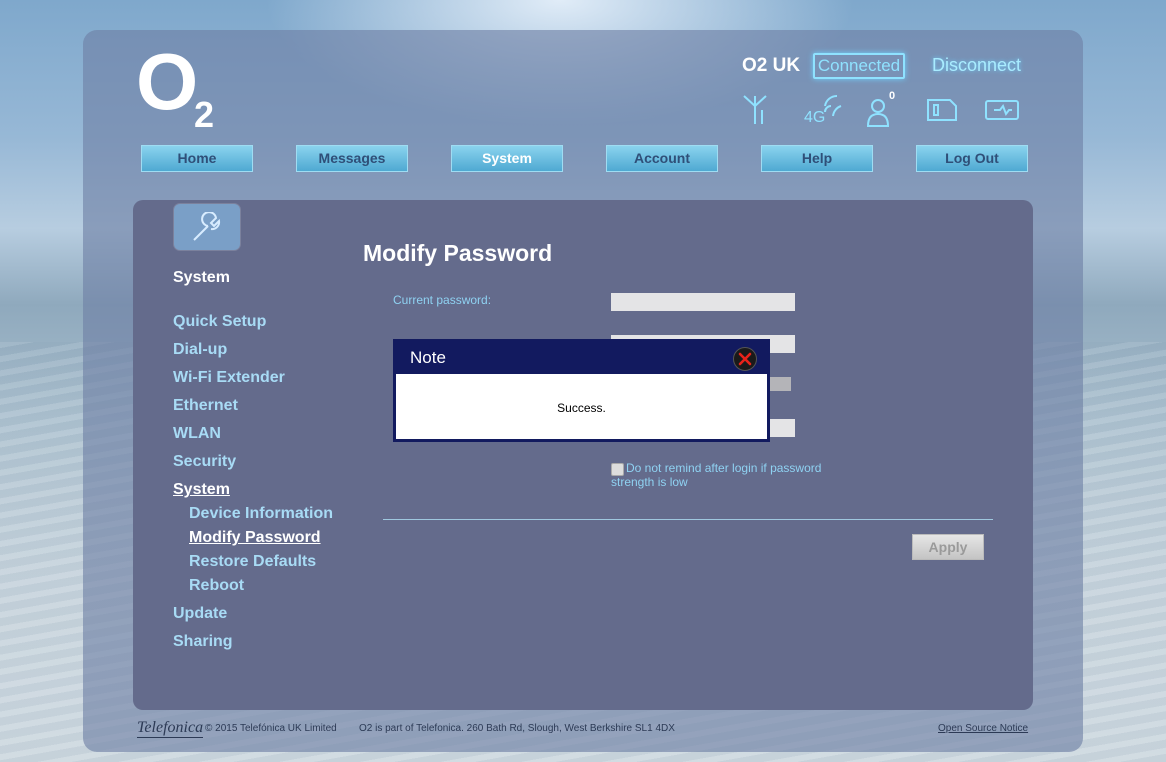 The width and height of the screenshot is (1166, 762). Describe the element at coordinates (662, 158) in the screenshot. I see `nav-account: Account` at that location.